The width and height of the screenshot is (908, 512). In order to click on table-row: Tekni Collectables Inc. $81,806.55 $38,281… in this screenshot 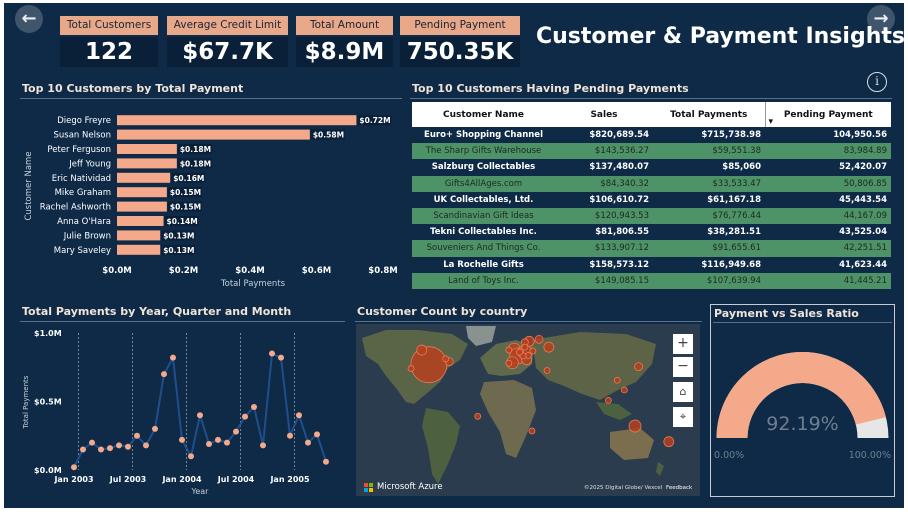, I will do `click(651, 232)`.